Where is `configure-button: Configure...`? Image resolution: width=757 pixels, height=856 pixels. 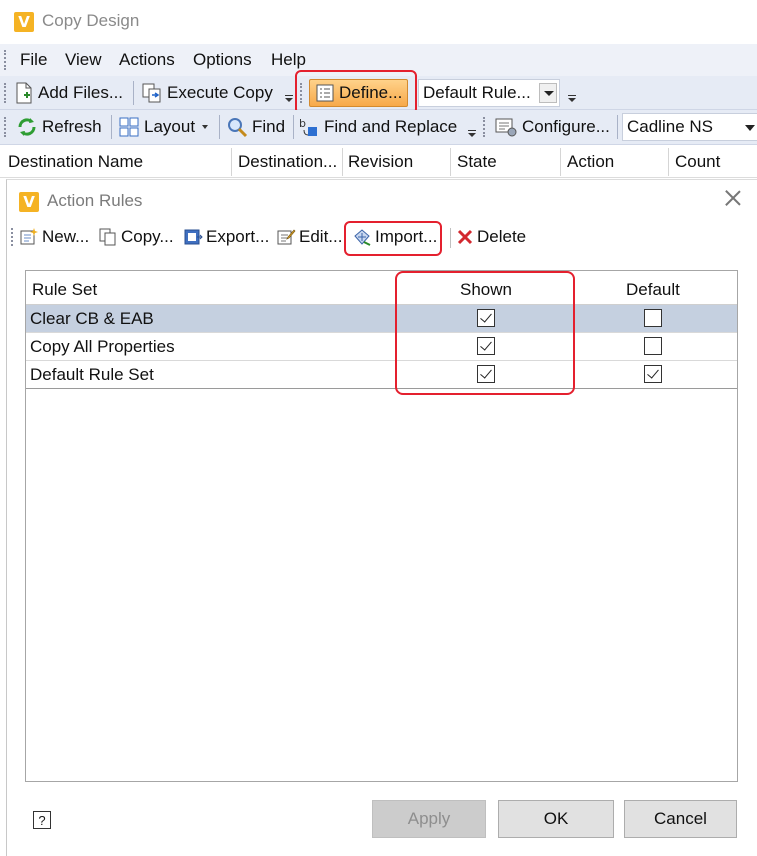
configure-button: Configure... is located at coordinates (552, 127).